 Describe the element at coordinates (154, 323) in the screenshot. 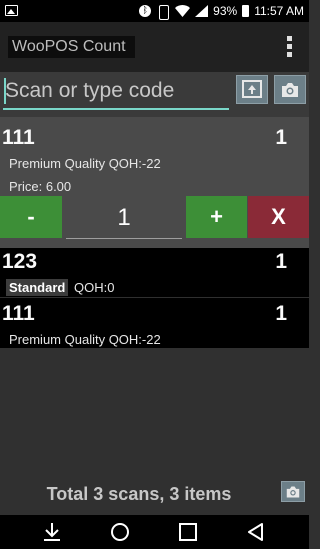

I see `list-item: 111 1 Premium Quality QOH:-22` at that location.